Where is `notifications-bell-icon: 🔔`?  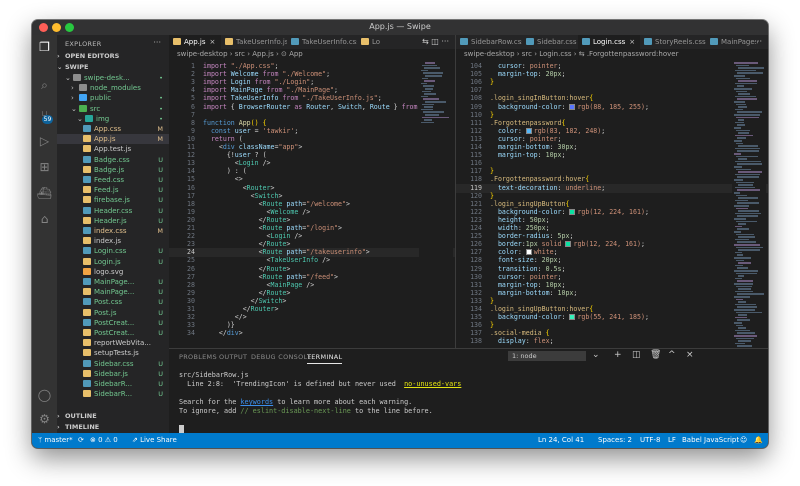
notifications-bell-icon: 🔔 is located at coordinates (758, 440).